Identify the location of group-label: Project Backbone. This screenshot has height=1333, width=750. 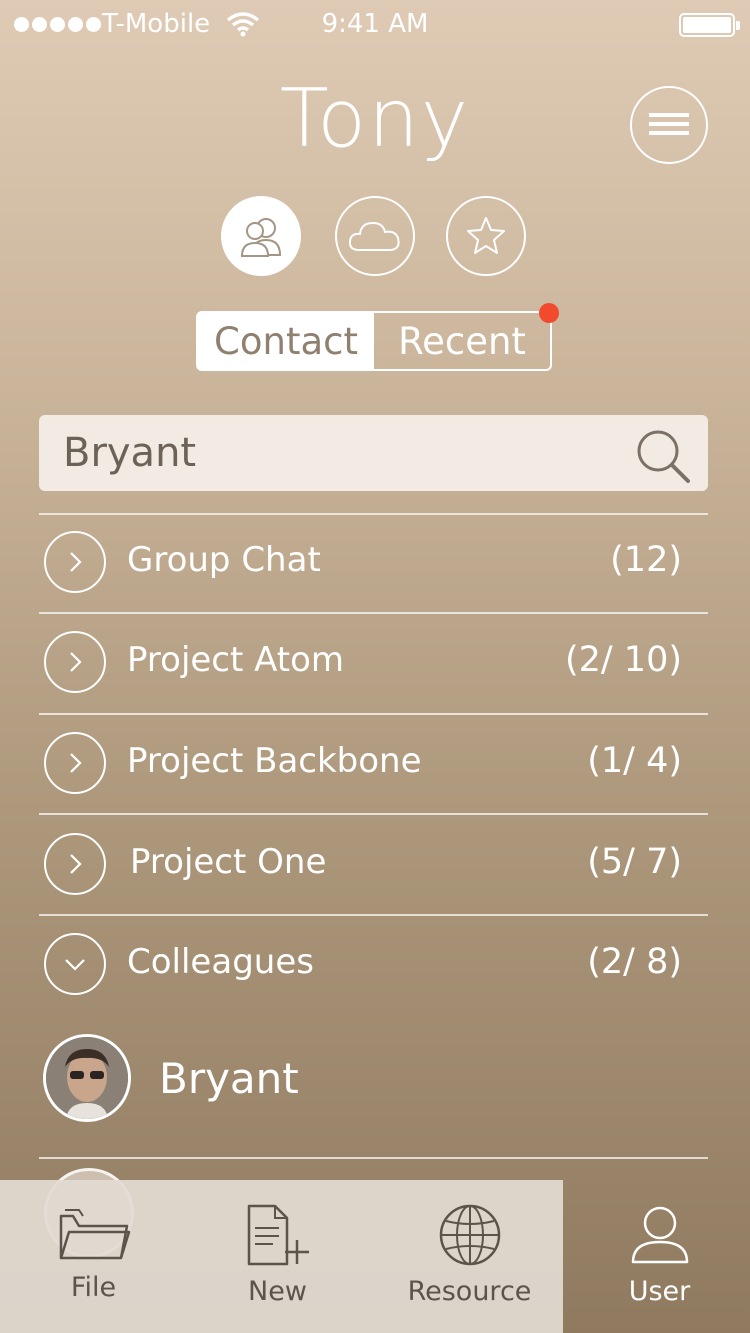
(274, 761).